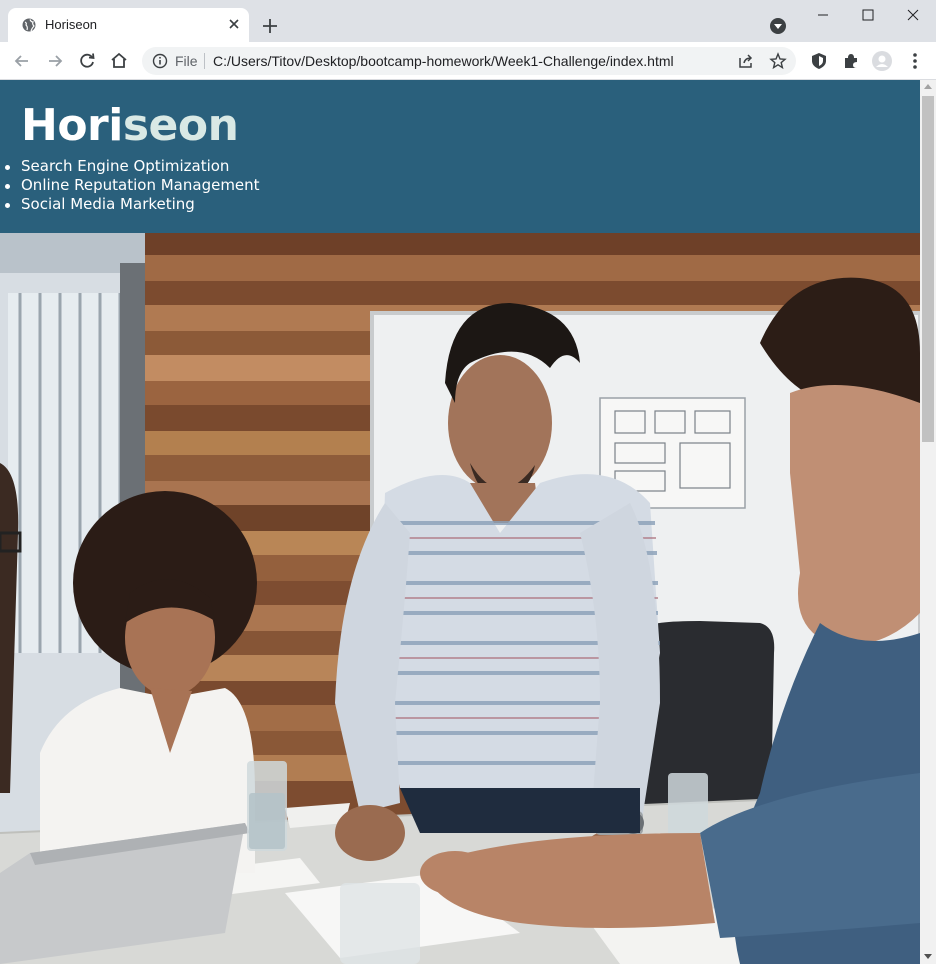 The image size is (936, 964). I want to click on browser-tab: Horiseon, so click(128, 25).